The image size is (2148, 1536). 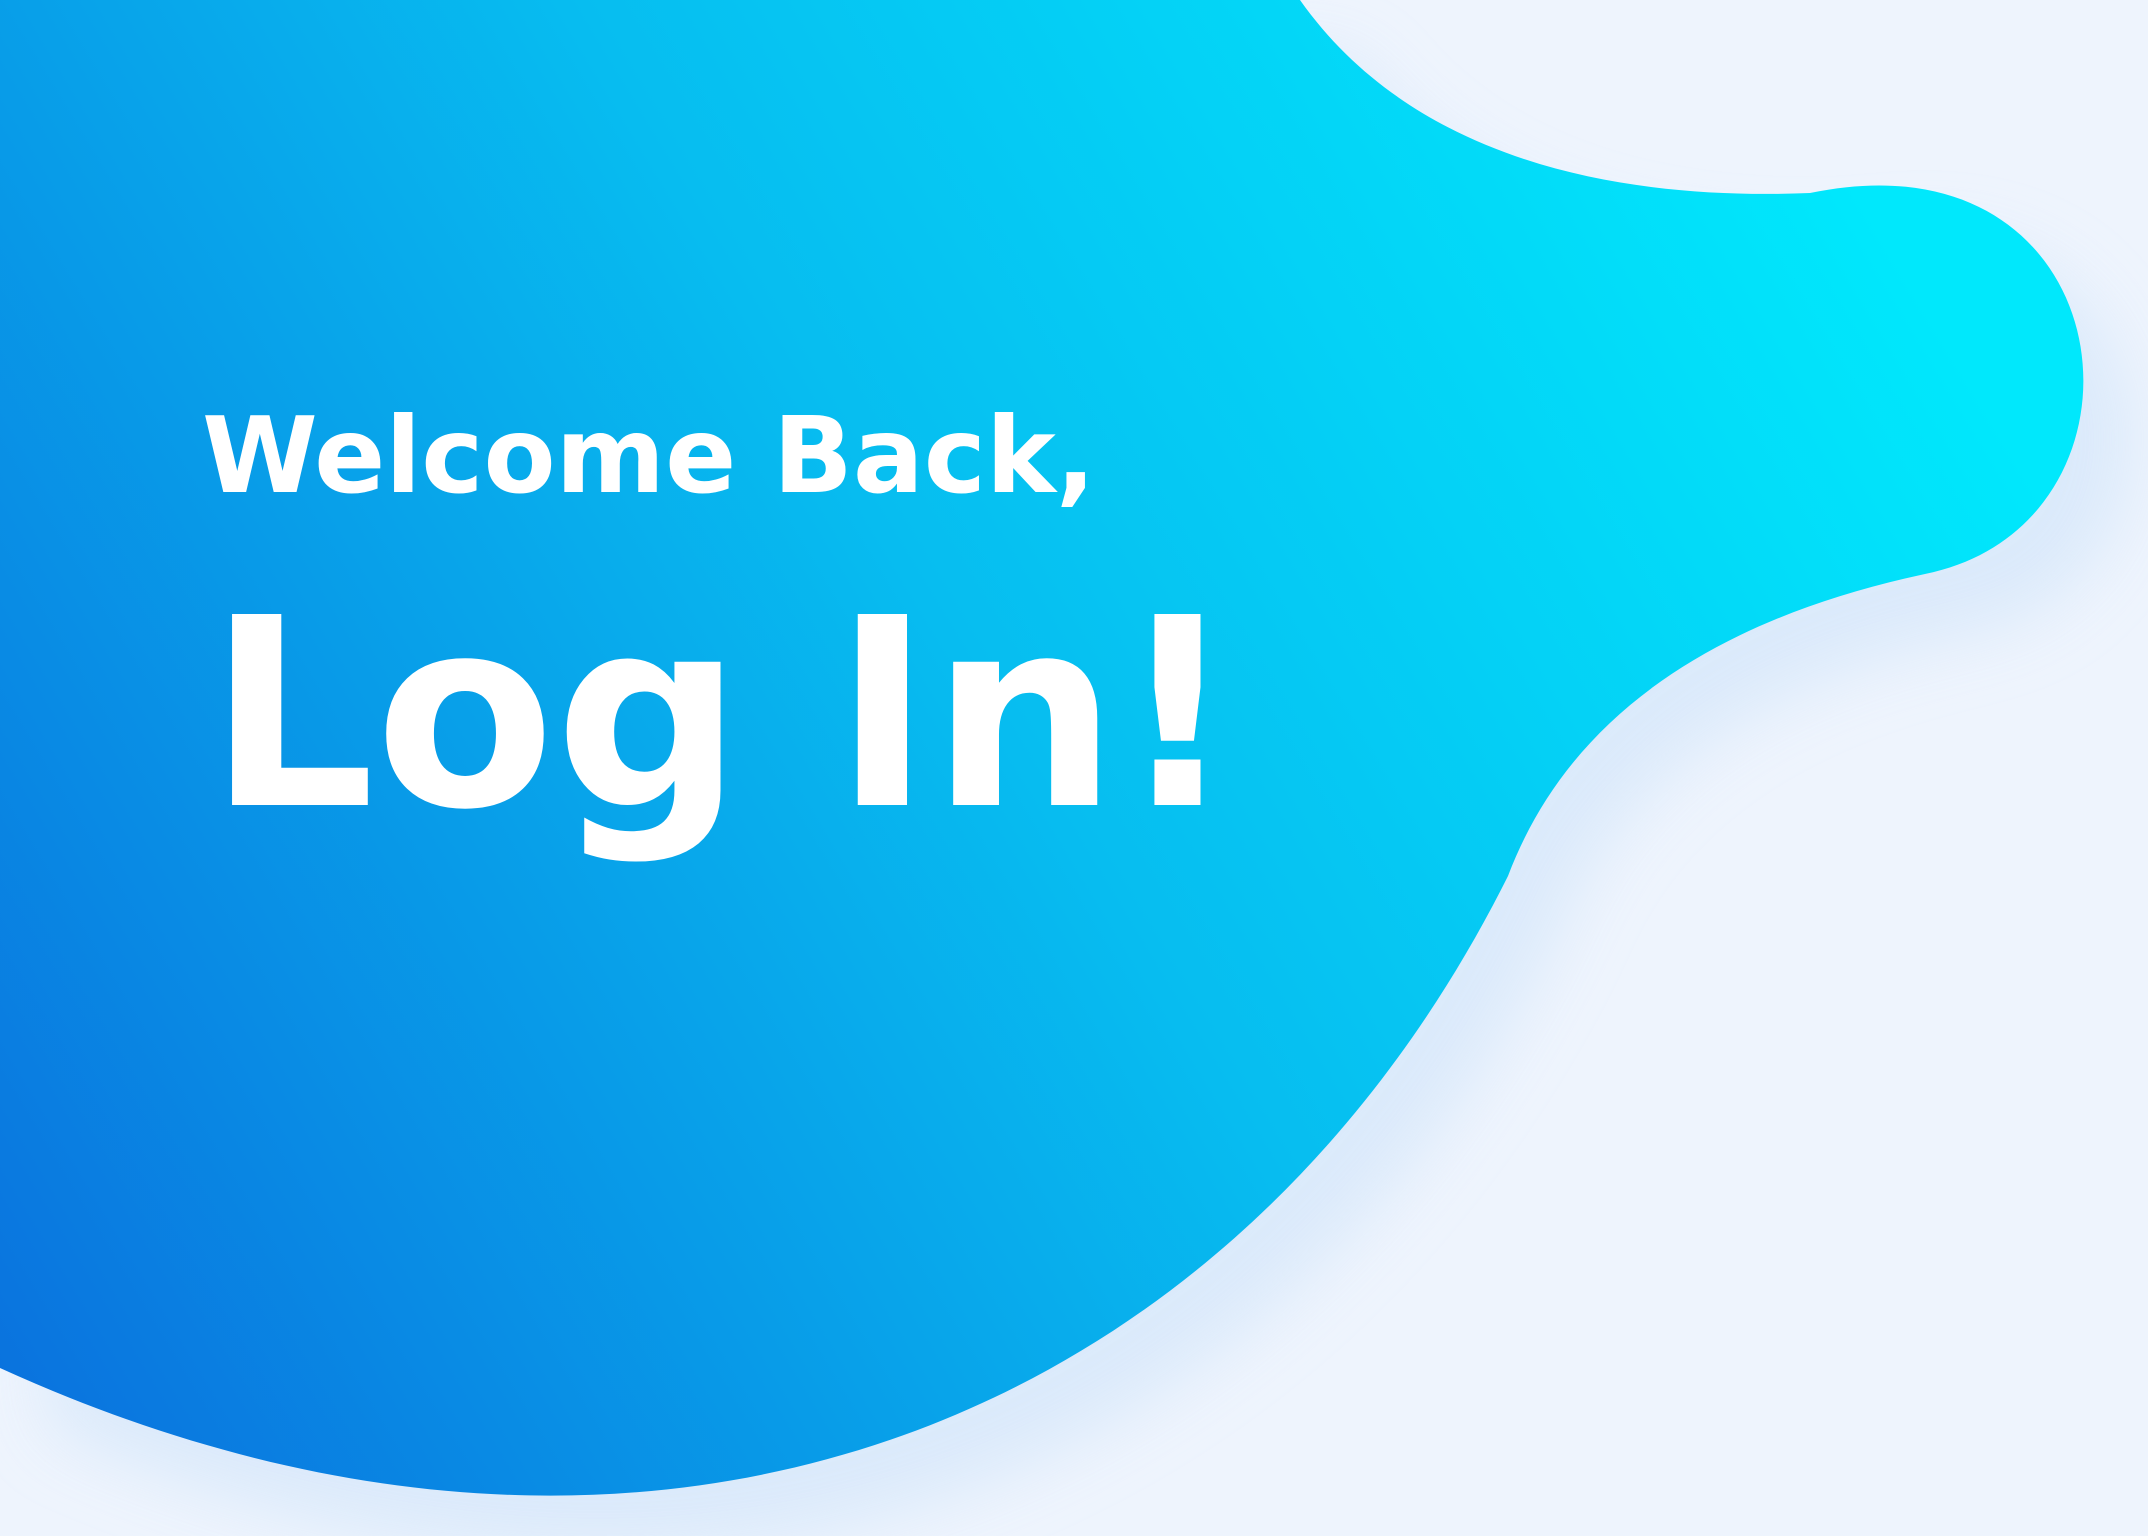 What do you see at coordinates (723, 714) in the screenshot?
I see `log-in-heading: Log In!` at bounding box center [723, 714].